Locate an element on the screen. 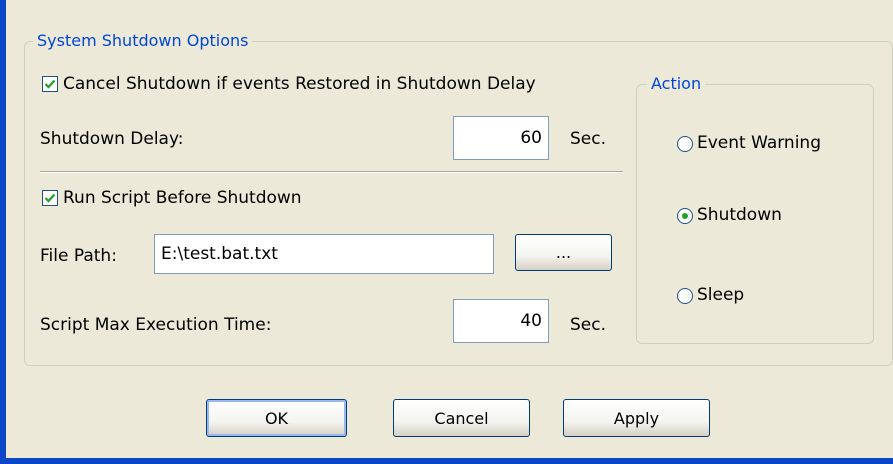 This screenshot has height=464, width=893. shutdown-options-legend: System Shutdown Options is located at coordinates (143, 41).